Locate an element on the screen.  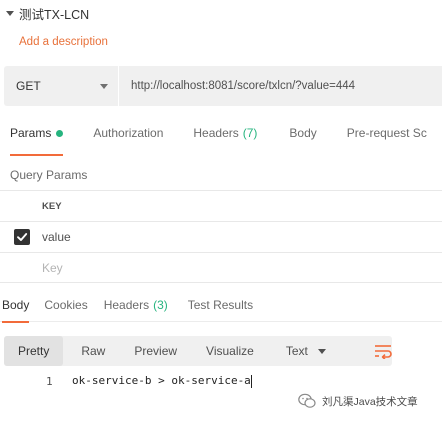
request-name: 测试TX-LCN is located at coordinates (54, 13).